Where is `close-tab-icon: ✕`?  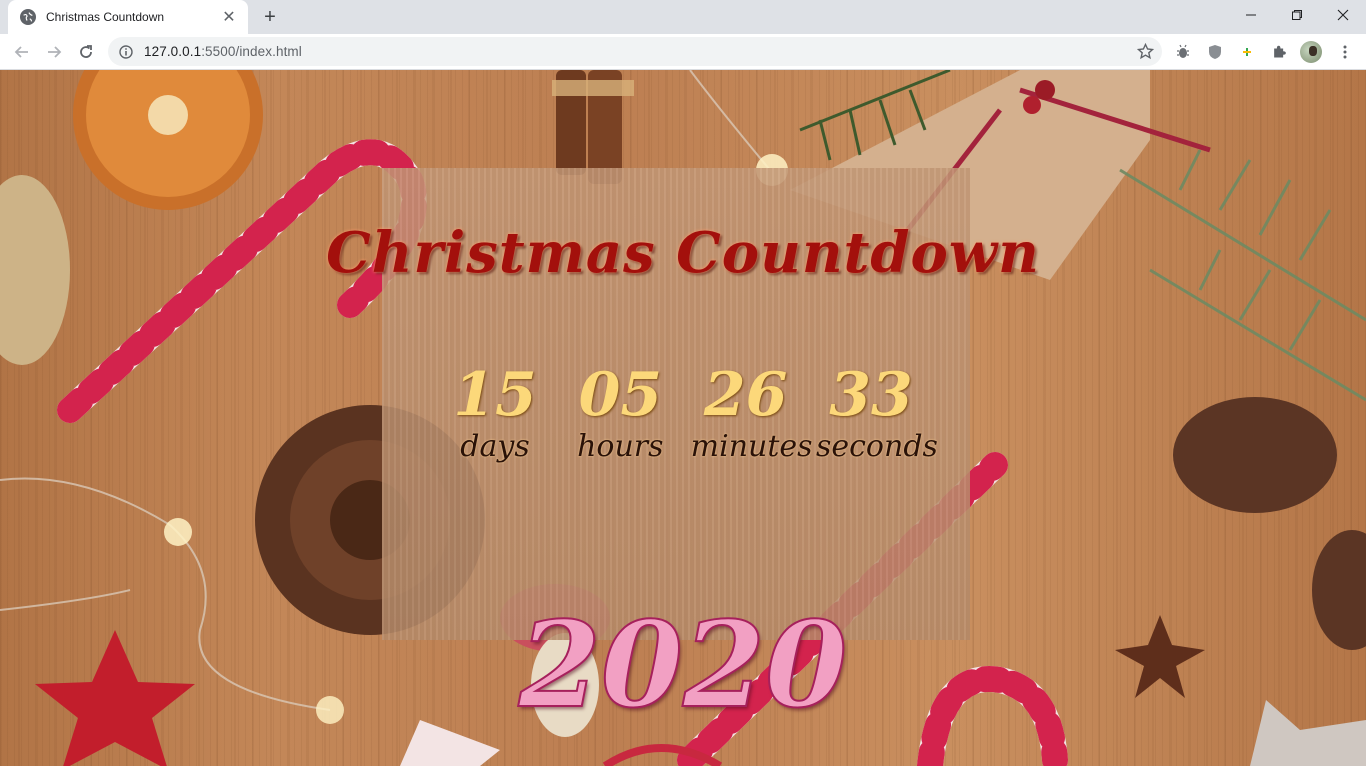
close-tab-icon: ✕ is located at coordinates (229, 17).